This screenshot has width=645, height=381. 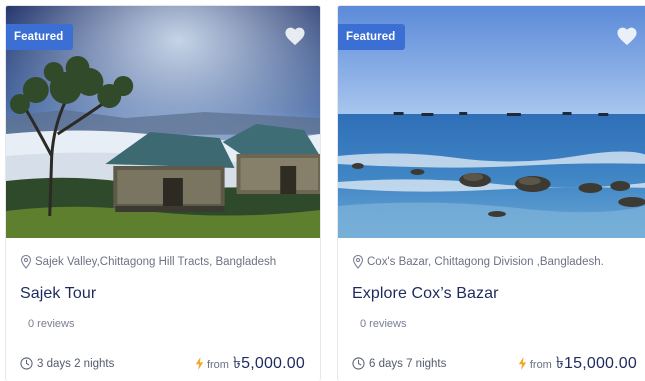 I want to click on card-footer: 6 days 7 nights from ৳15,000.00, so click(x=494, y=363).